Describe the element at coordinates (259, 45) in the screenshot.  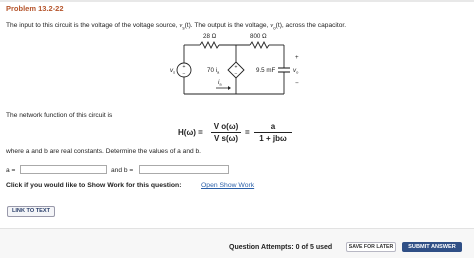
I see `resistor-800-ohm` at that location.